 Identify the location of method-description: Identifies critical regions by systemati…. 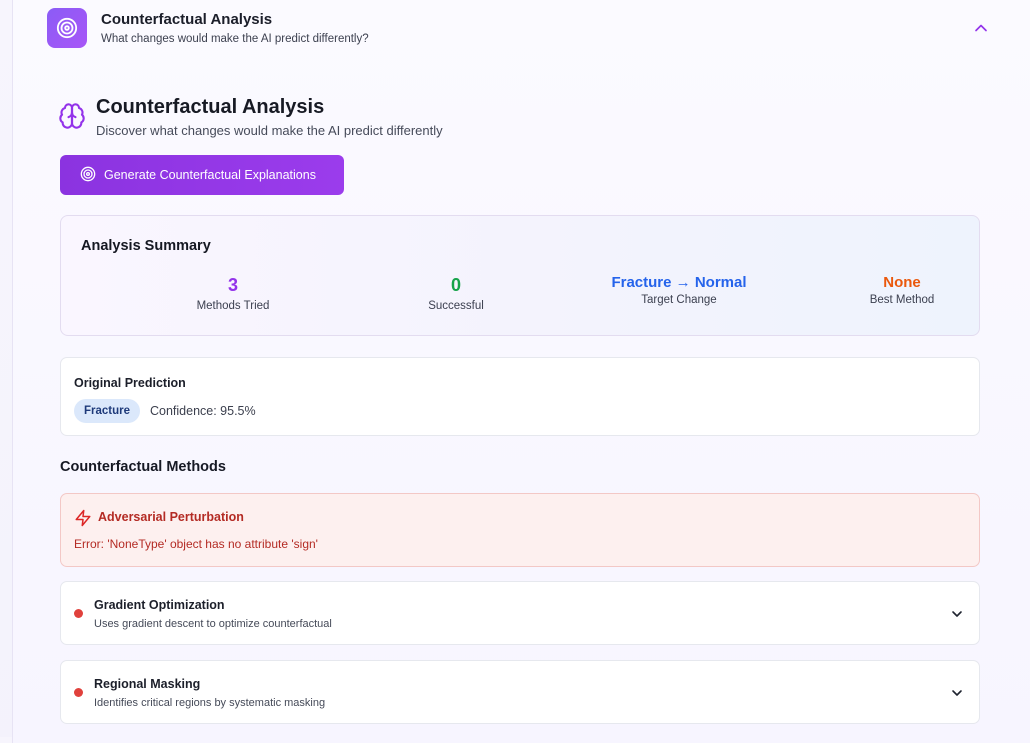
(210, 703).